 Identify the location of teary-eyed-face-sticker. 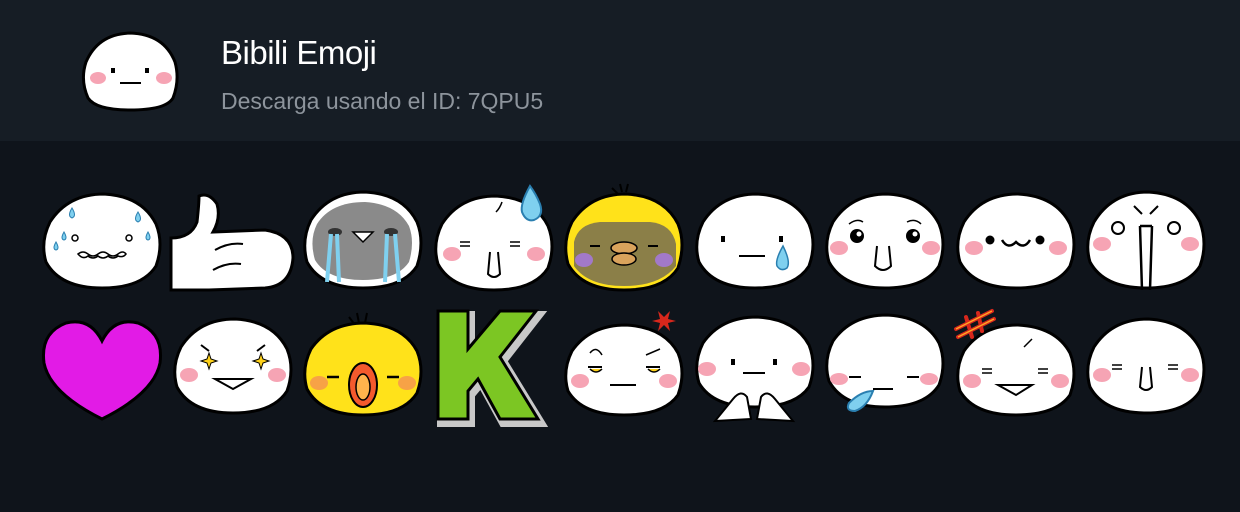
(886, 242).